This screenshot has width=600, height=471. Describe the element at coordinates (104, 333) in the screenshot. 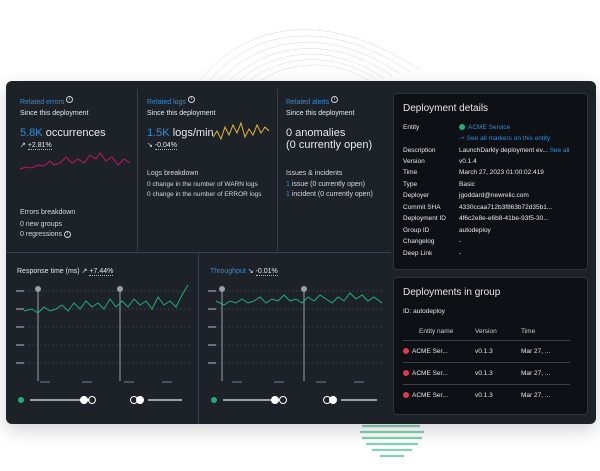

I see `response-time-chart` at that location.